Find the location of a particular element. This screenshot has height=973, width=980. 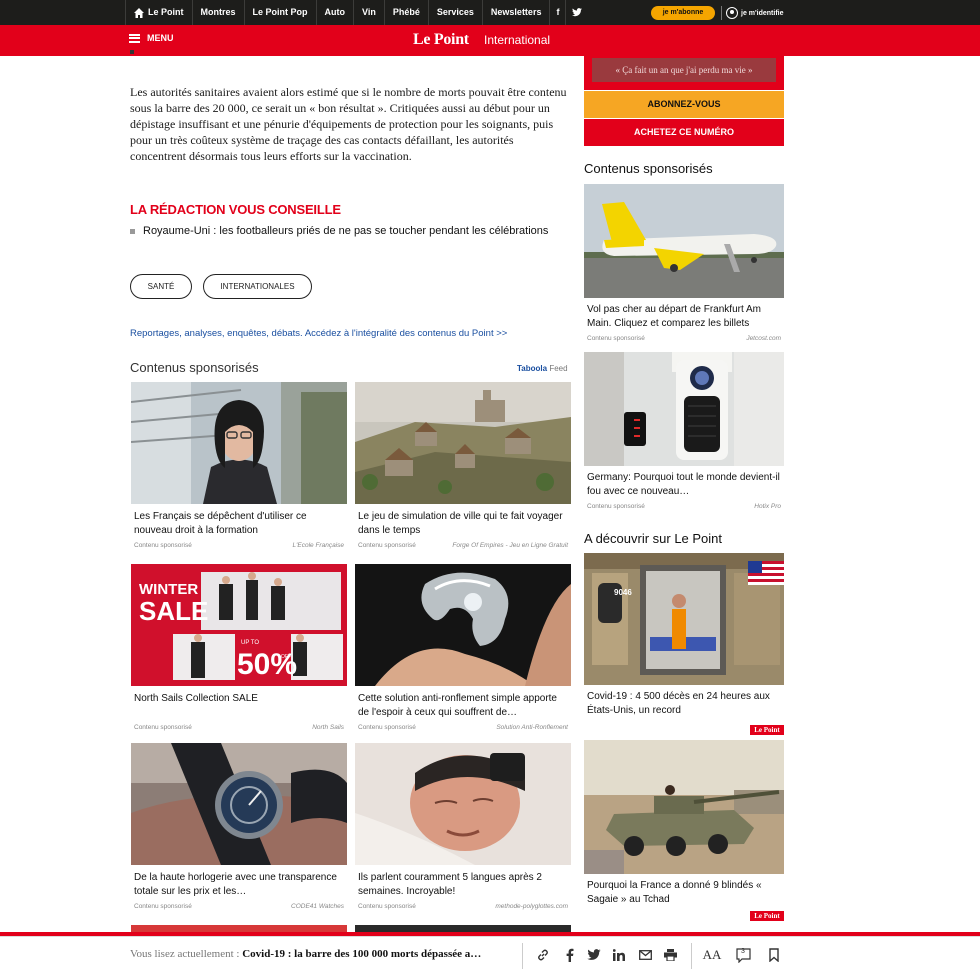

card-image-partial is located at coordinates (463, 928).